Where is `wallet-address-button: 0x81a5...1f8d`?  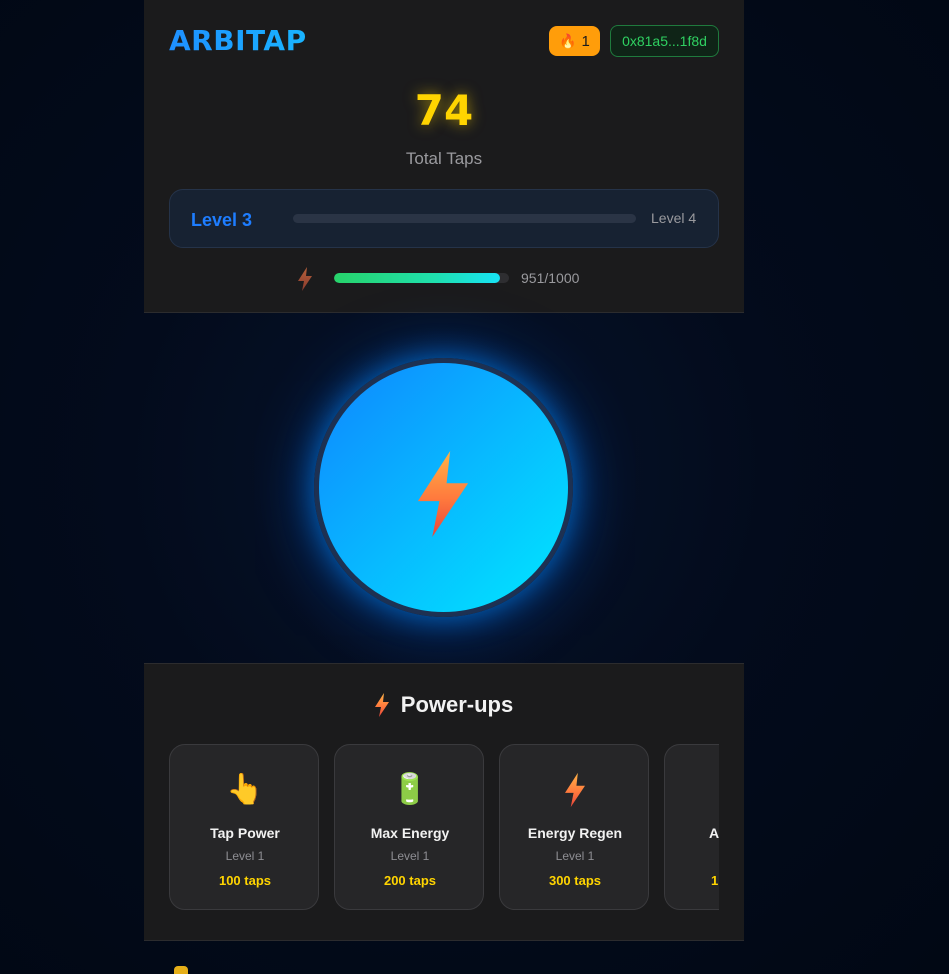
wallet-address-button: 0x81a5...1f8d is located at coordinates (664, 41).